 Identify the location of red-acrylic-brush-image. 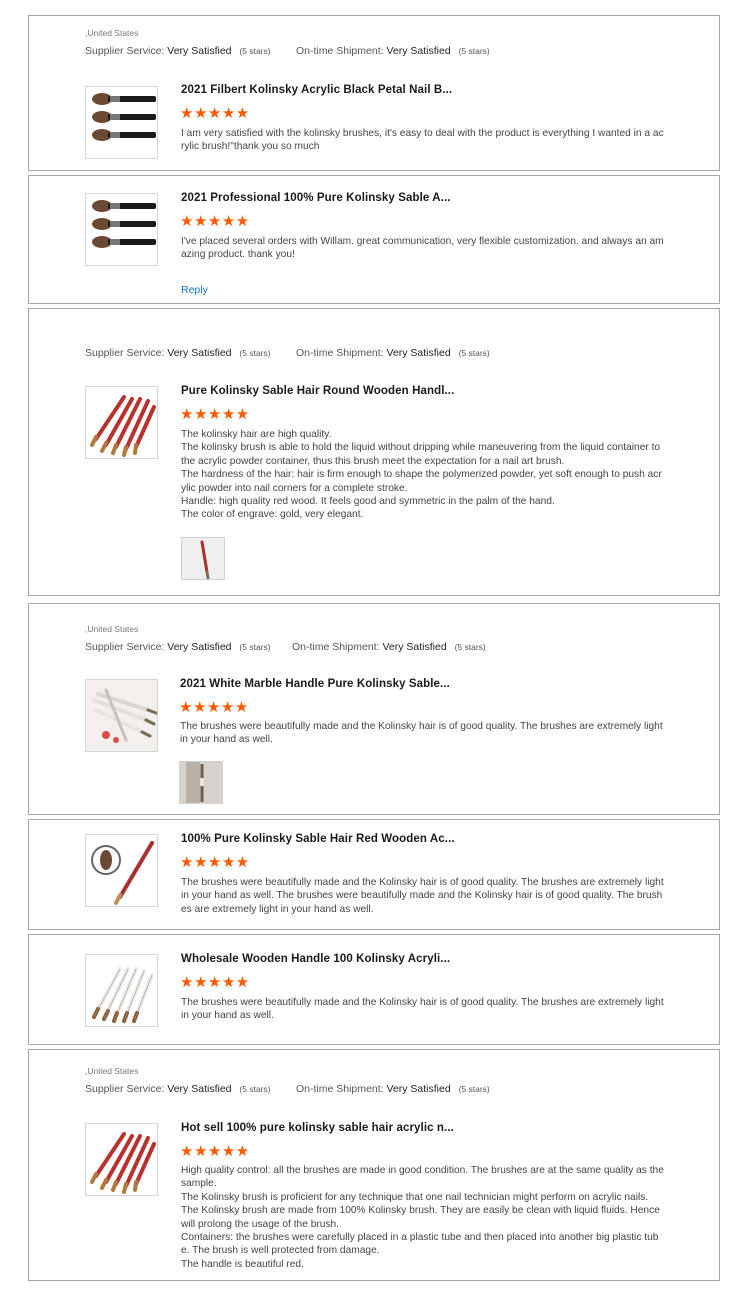
(121, 870).